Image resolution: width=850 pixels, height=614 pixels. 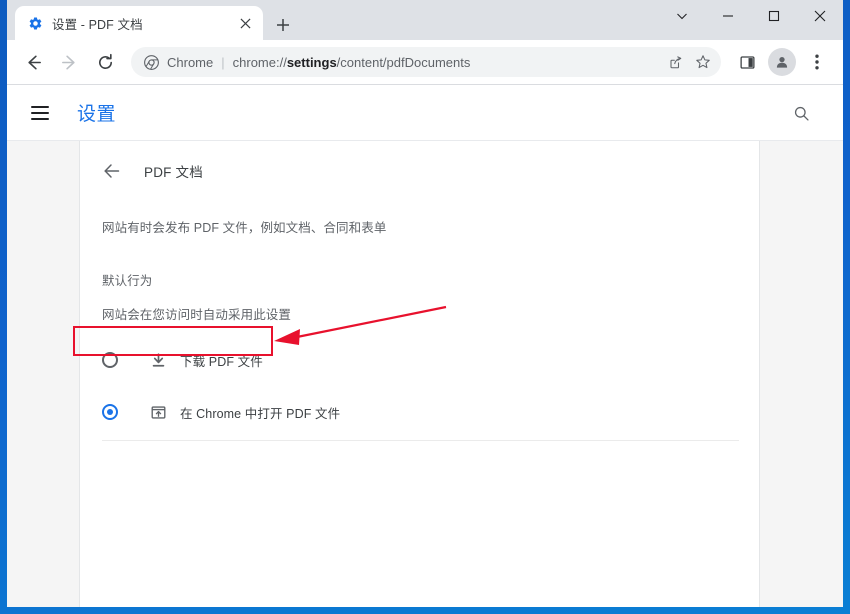 What do you see at coordinates (173, 172) in the screenshot?
I see `subpage-title: PDF 文档` at bounding box center [173, 172].